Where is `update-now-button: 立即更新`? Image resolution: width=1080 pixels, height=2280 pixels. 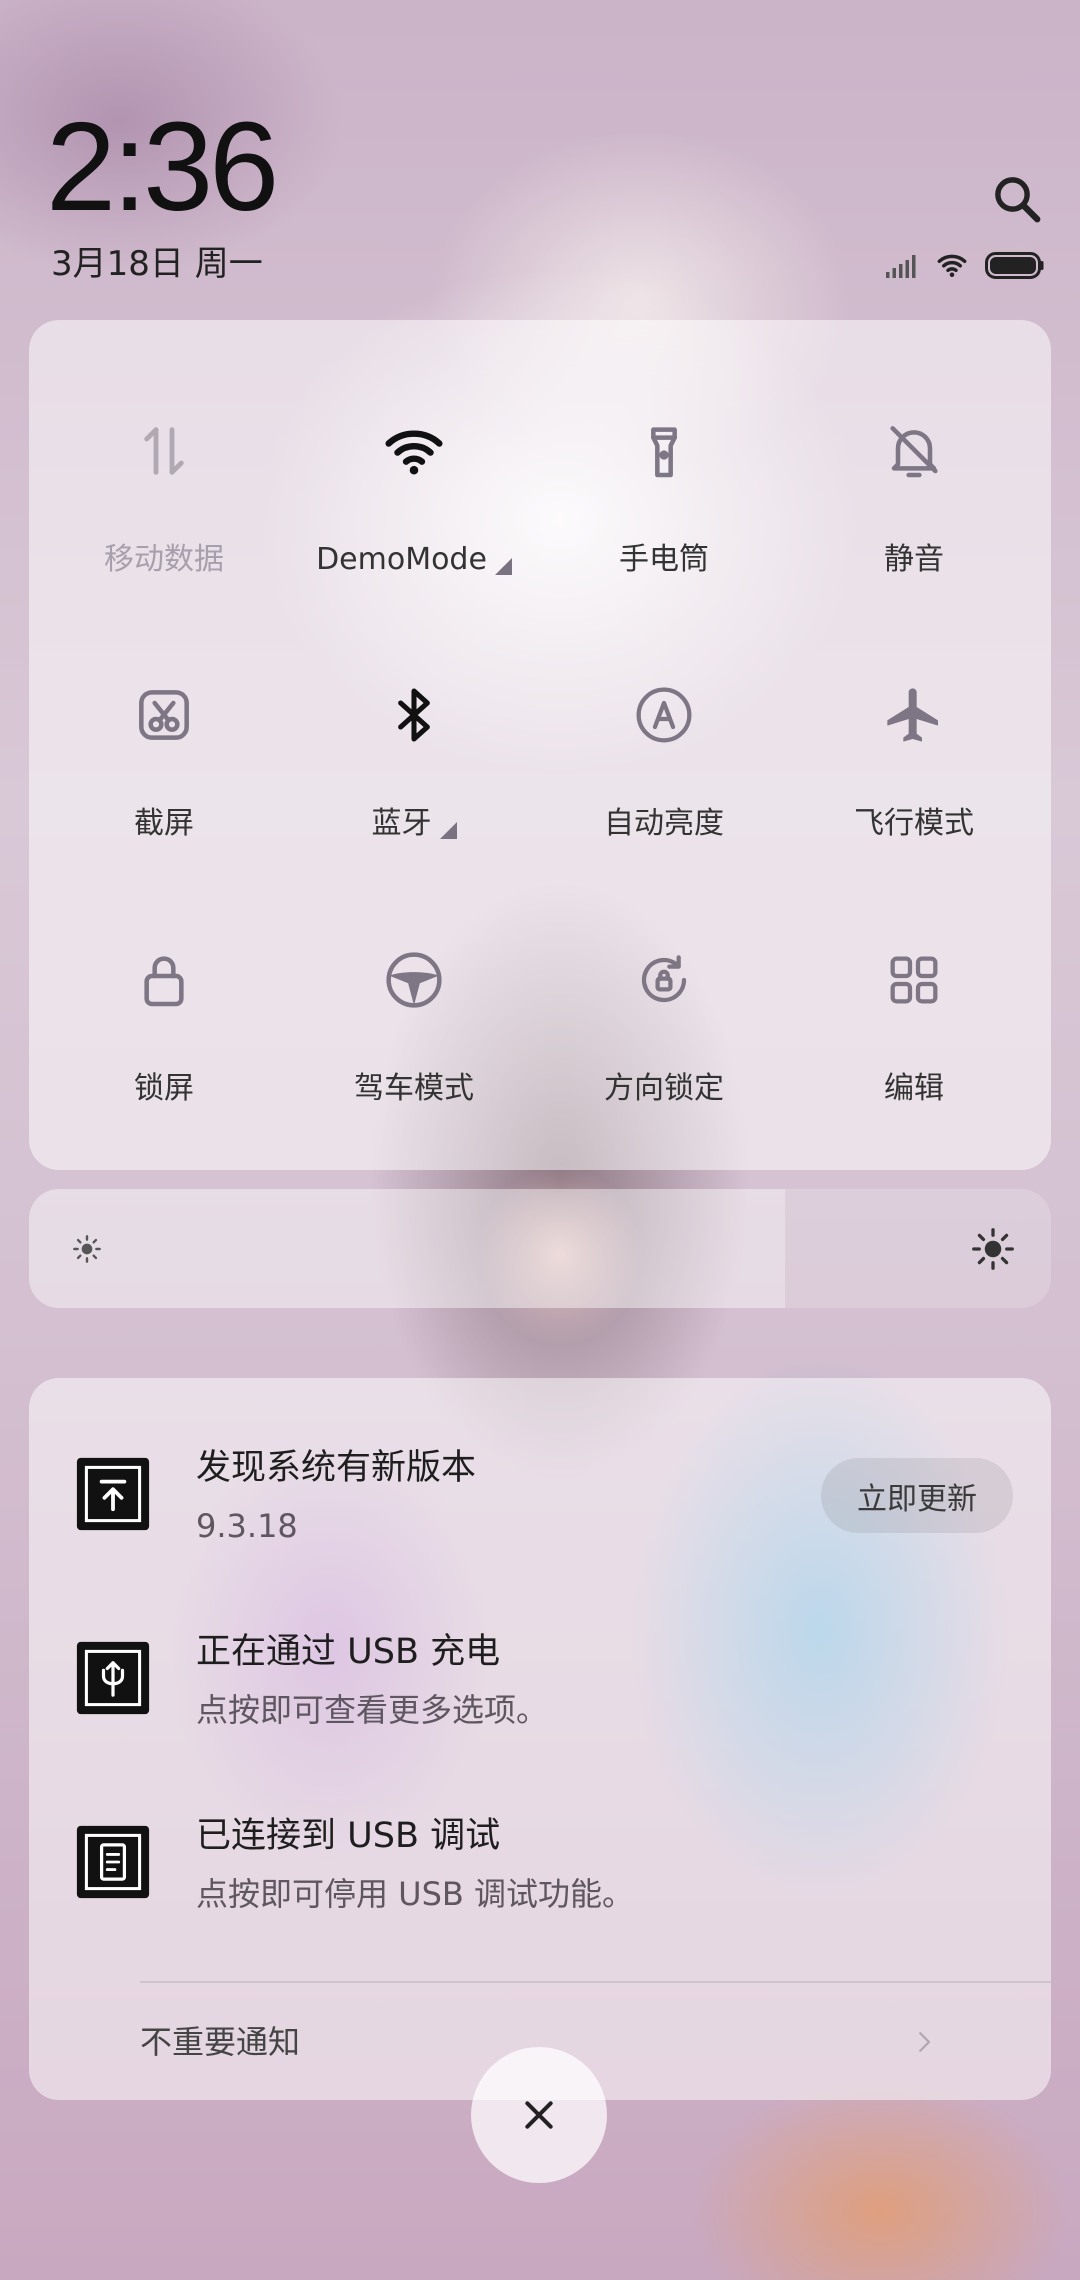
update-now-button: 立即更新 is located at coordinates (917, 1495).